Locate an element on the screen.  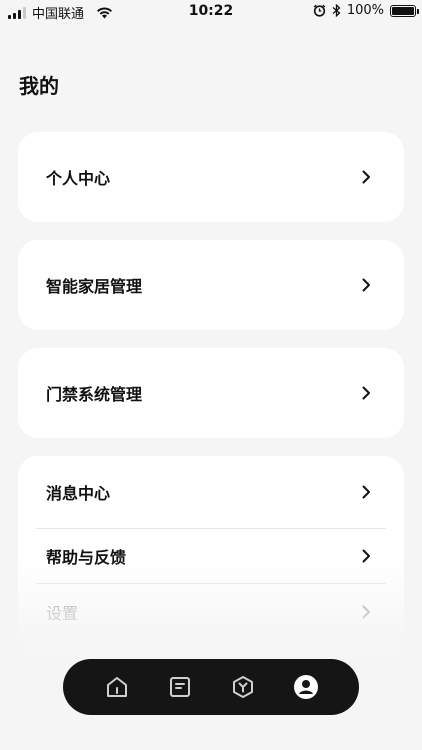
menu-item-label: 设置 is located at coordinates (62, 613).